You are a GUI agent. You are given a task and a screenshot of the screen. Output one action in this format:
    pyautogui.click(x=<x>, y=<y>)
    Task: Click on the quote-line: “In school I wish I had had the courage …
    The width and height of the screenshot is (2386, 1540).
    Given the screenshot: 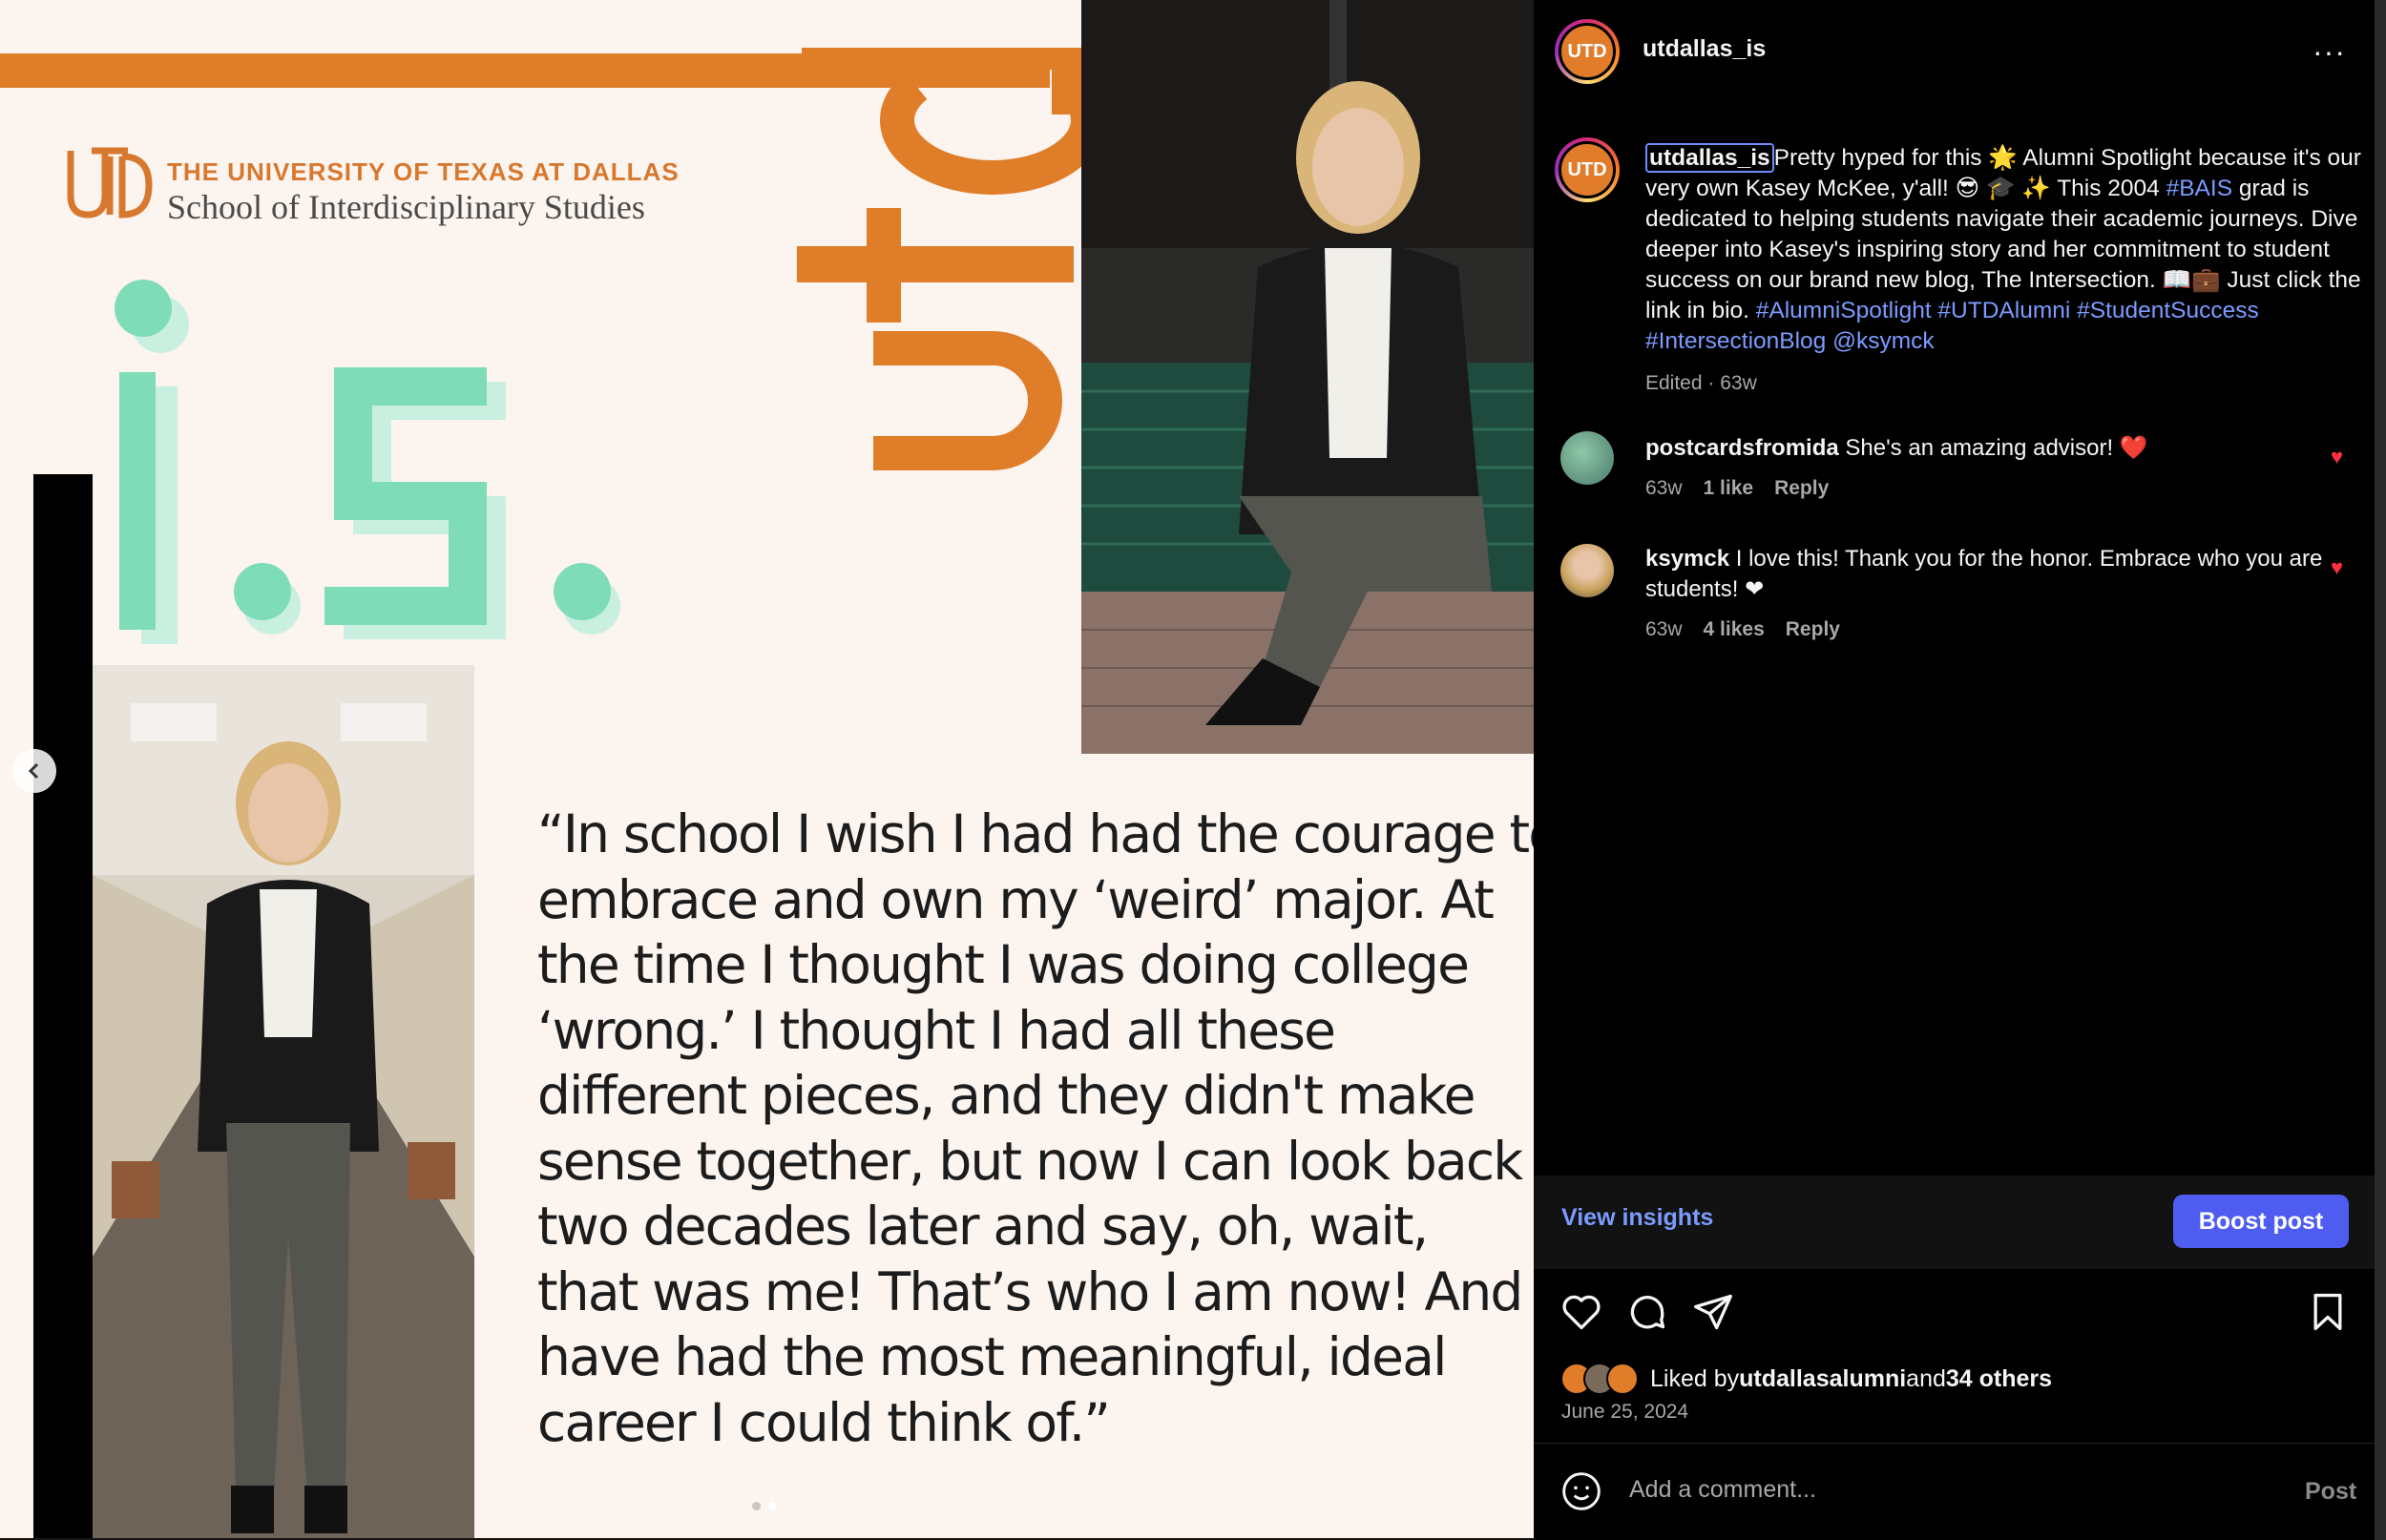 What is the action you would take?
    pyautogui.click(x=1035, y=833)
    